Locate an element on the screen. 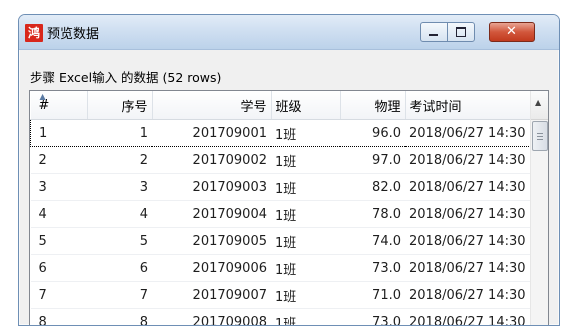 The height and width of the screenshot is (326, 572). title-bar: 鸿 预览数据 ✕ is located at coordinates (289, 32).